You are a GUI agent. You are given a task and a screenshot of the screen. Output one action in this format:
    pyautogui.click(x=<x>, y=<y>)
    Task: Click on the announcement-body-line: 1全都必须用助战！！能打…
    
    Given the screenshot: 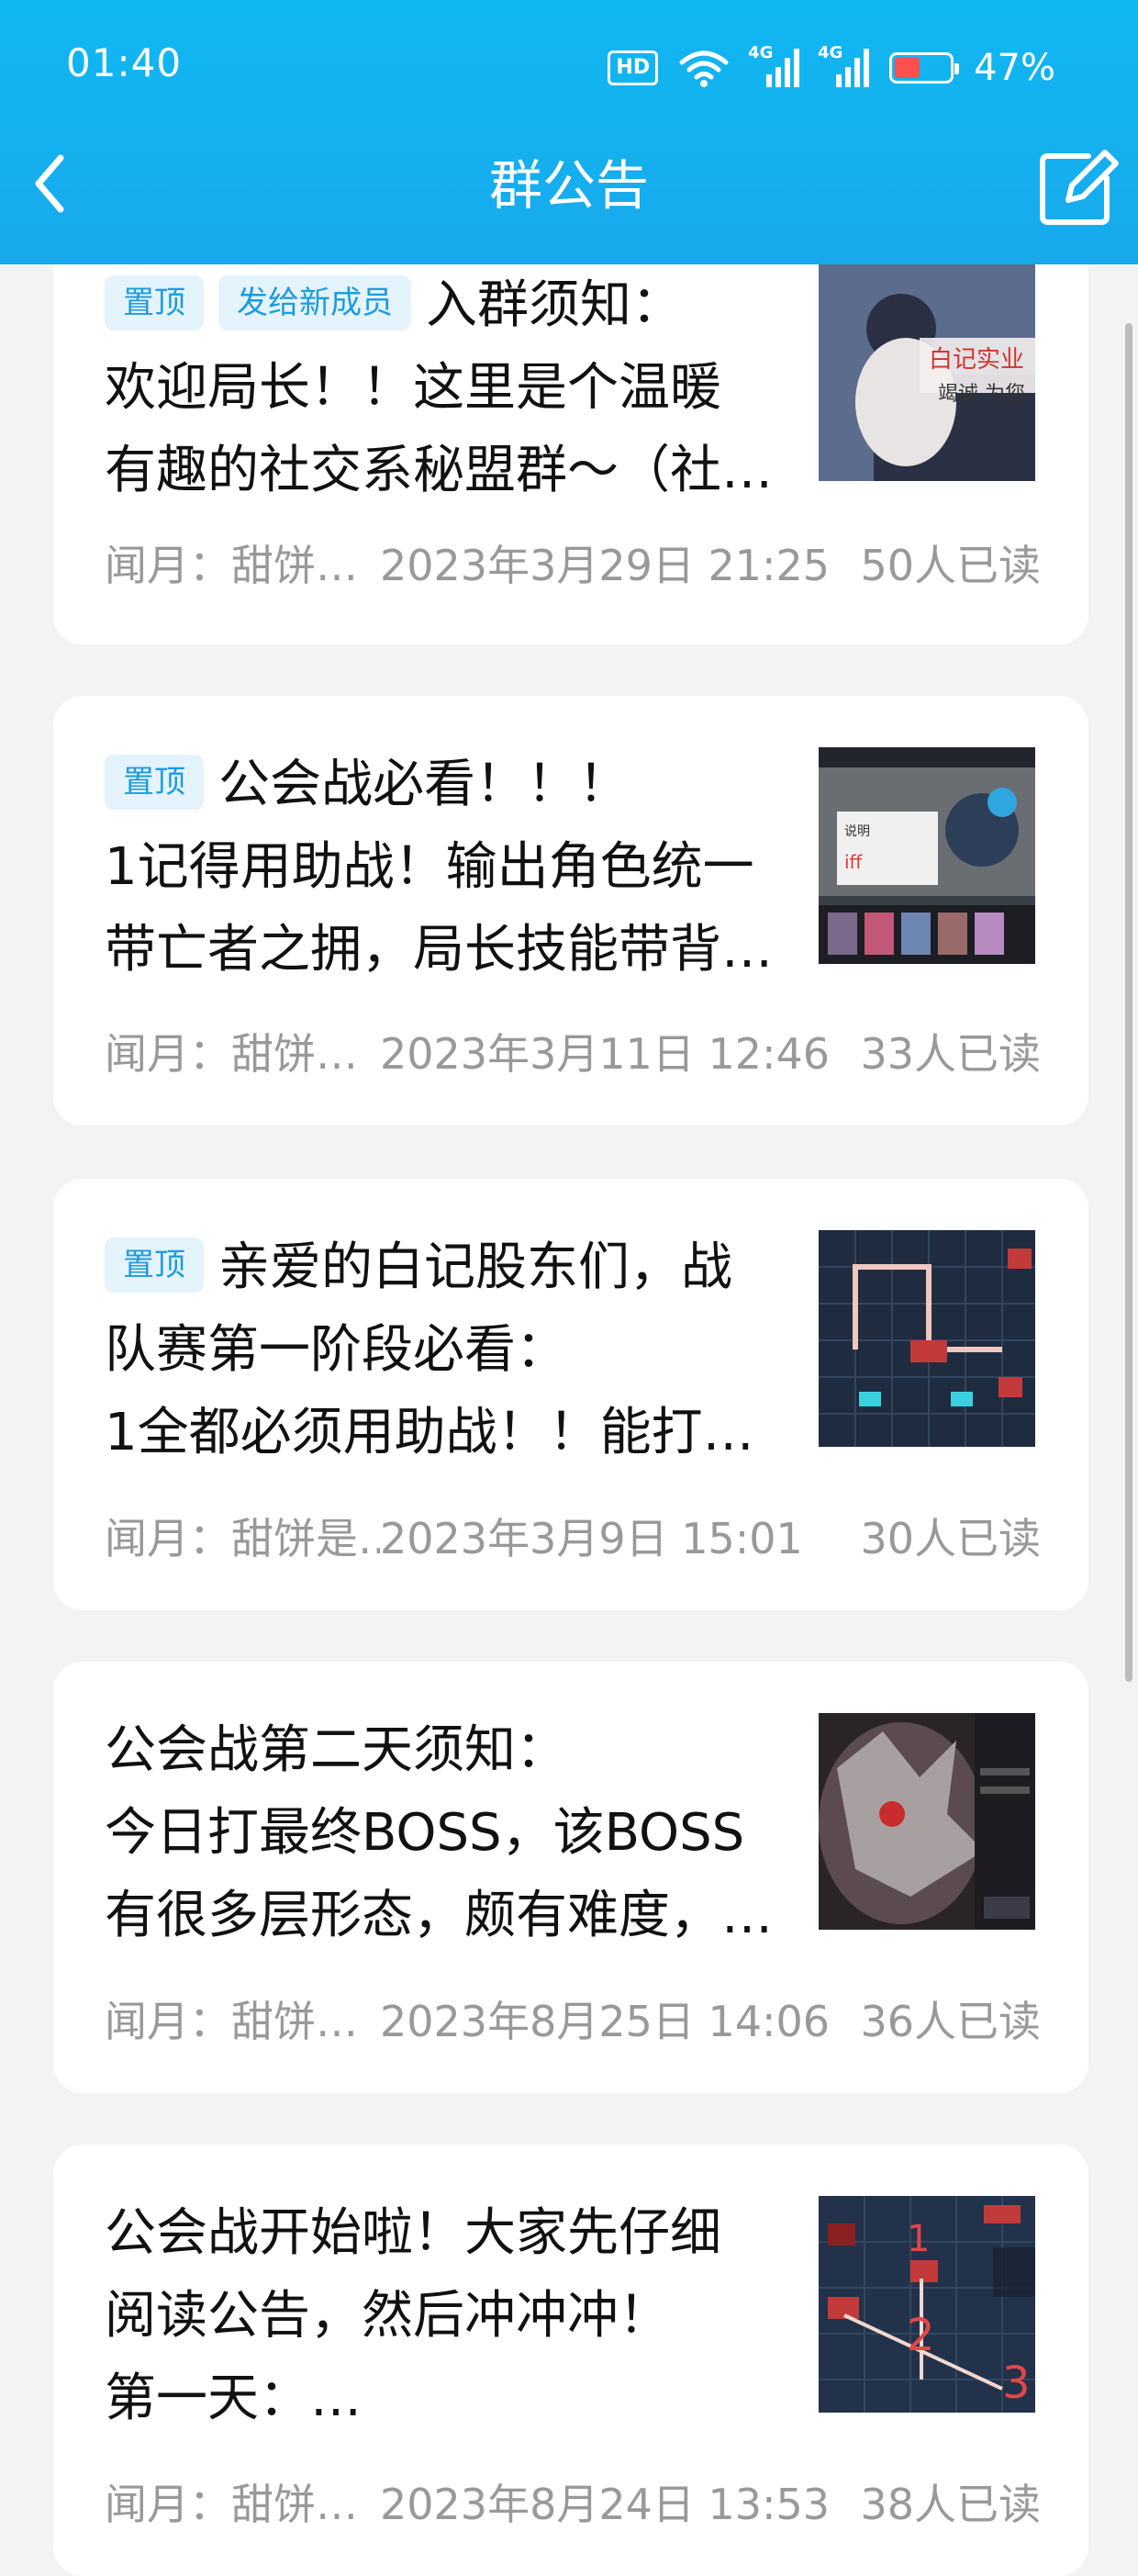 What is the action you would take?
    pyautogui.click(x=429, y=1432)
    